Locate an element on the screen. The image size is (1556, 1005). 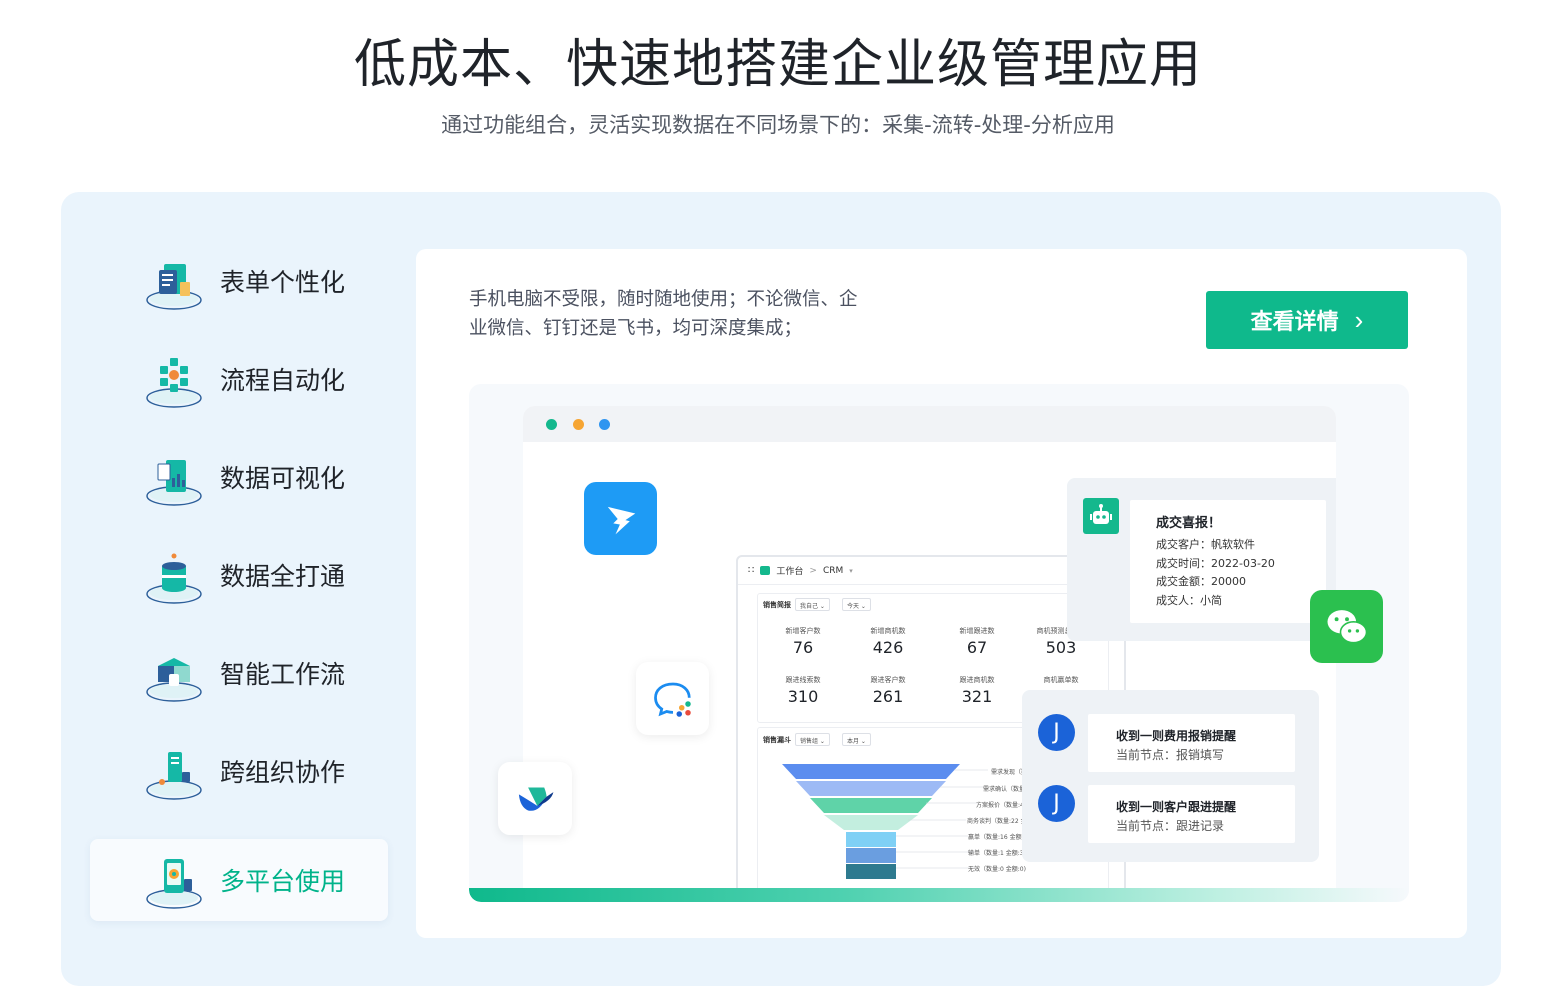
month-filter: 本月 ⌄ is located at coordinates (856, 739).